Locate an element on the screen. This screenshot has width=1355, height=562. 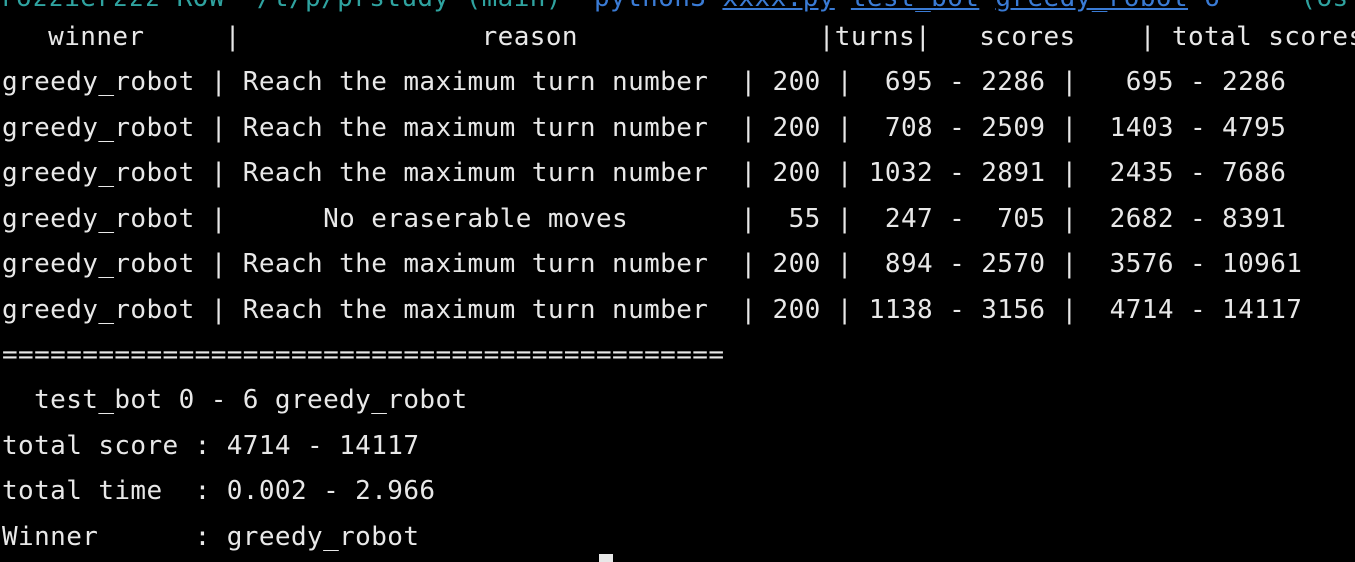
prompt-arg1: test_bot is located at coordinates (915, 6).